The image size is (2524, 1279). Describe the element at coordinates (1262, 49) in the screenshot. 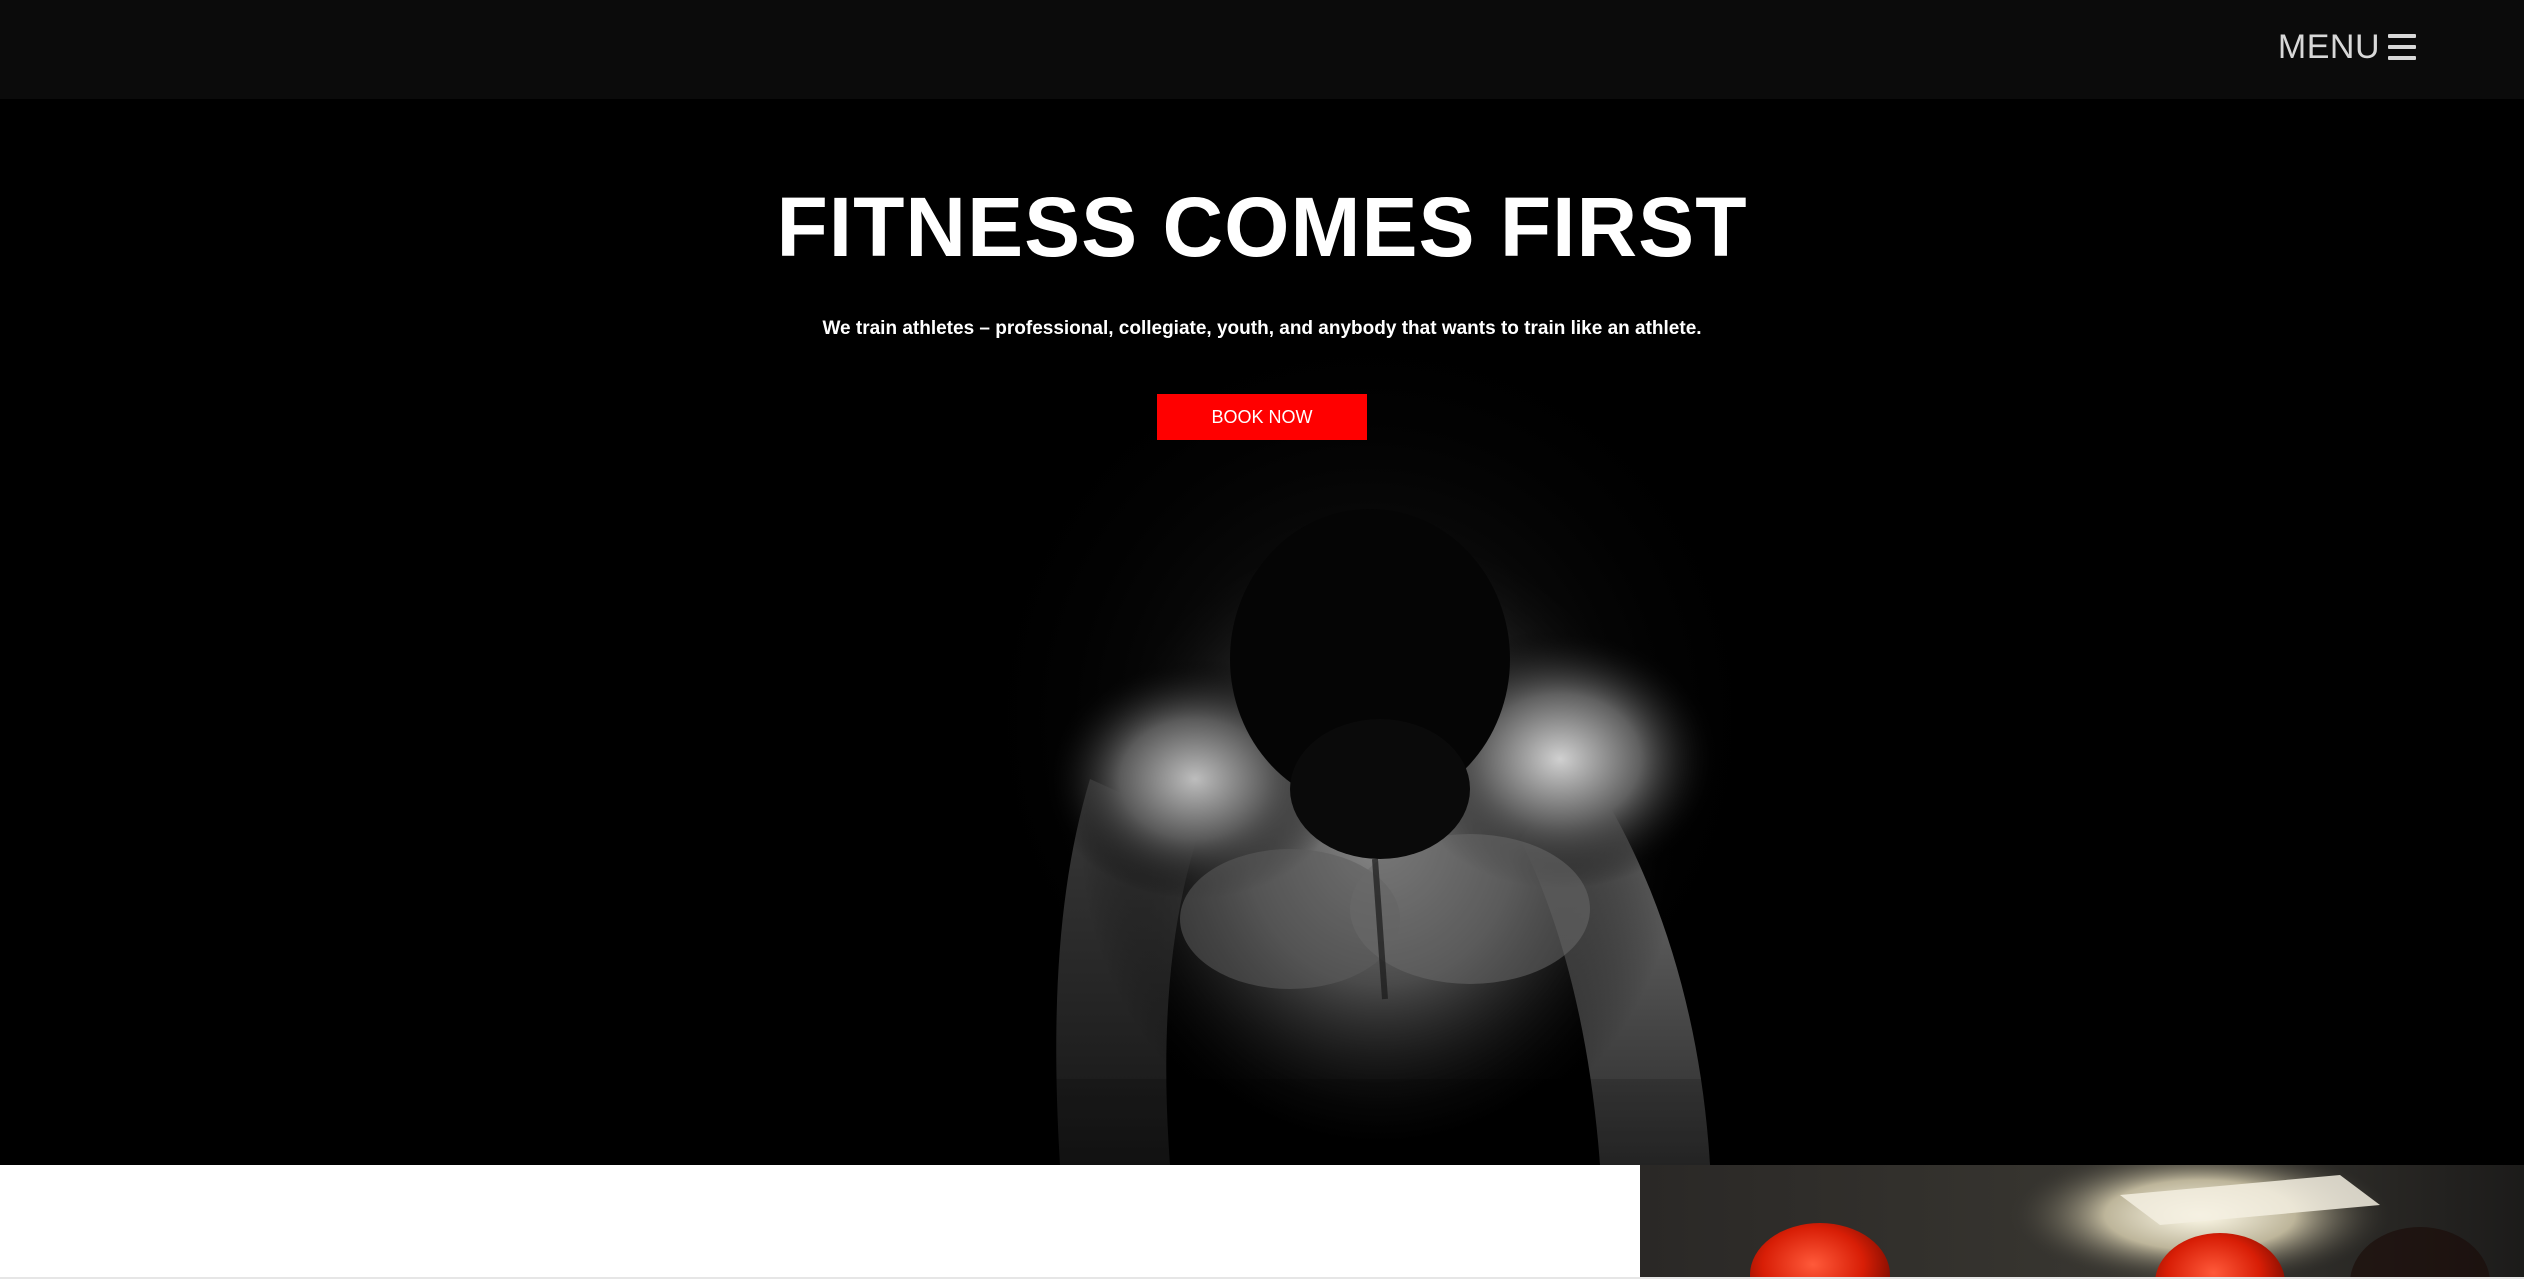

I see `site-header: MENU` at that location.